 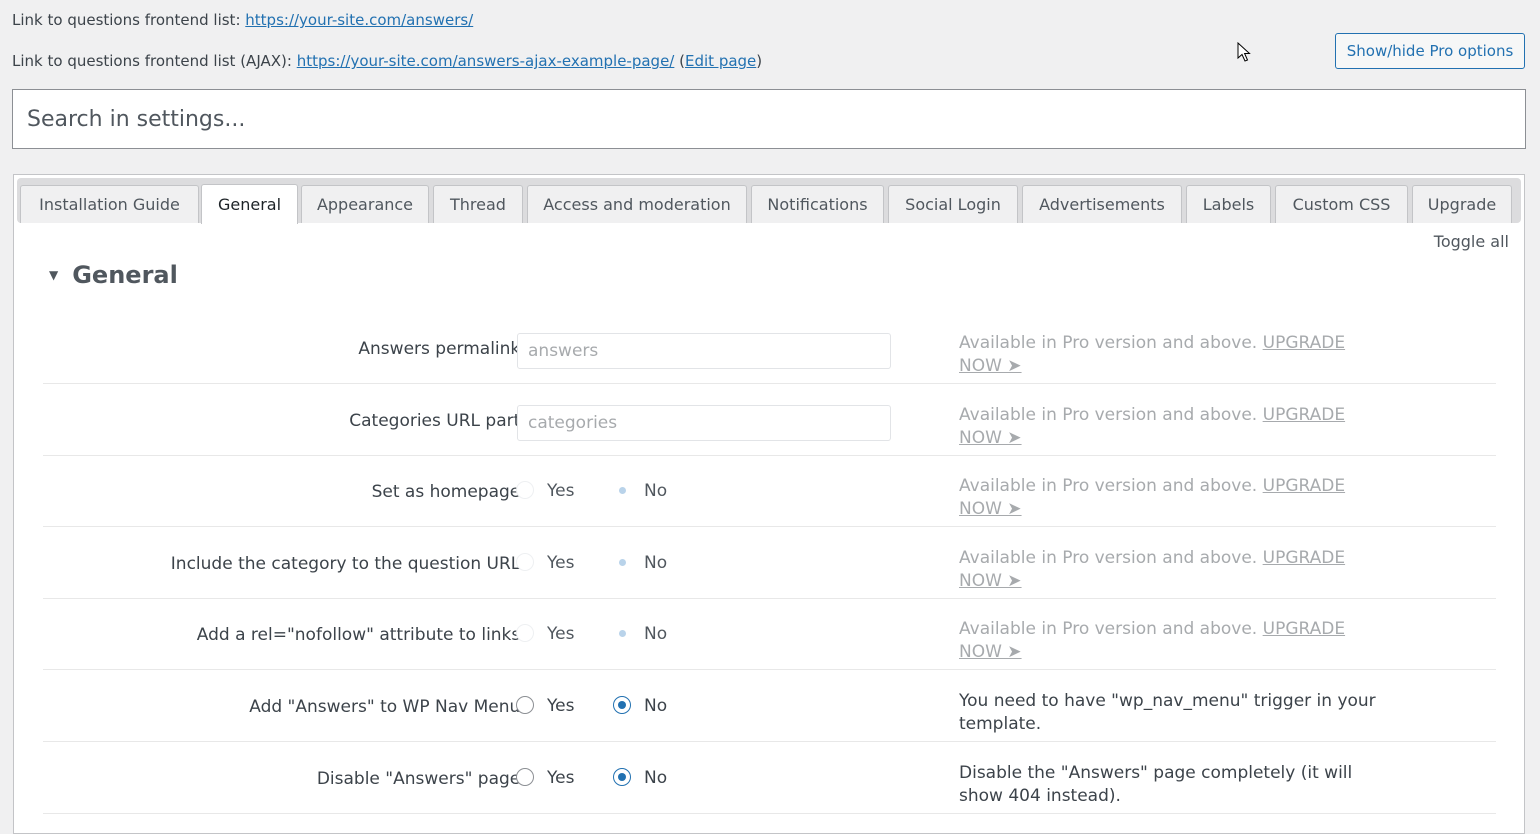 What do you see at coordinates (525, 562) in the screenshot?
I see `include-category-yes-radio` at bounding box center [525, 562].